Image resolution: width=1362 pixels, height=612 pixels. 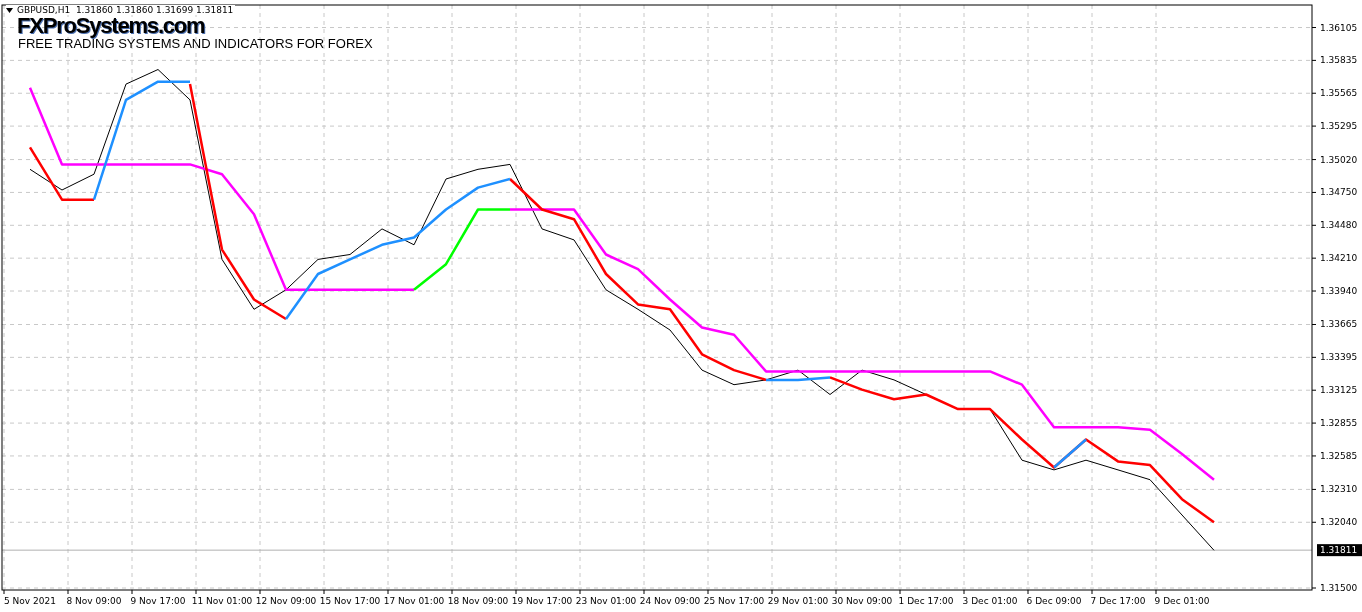 I want to click on axis-label: 1.34480, so click(x=1334, y=225).